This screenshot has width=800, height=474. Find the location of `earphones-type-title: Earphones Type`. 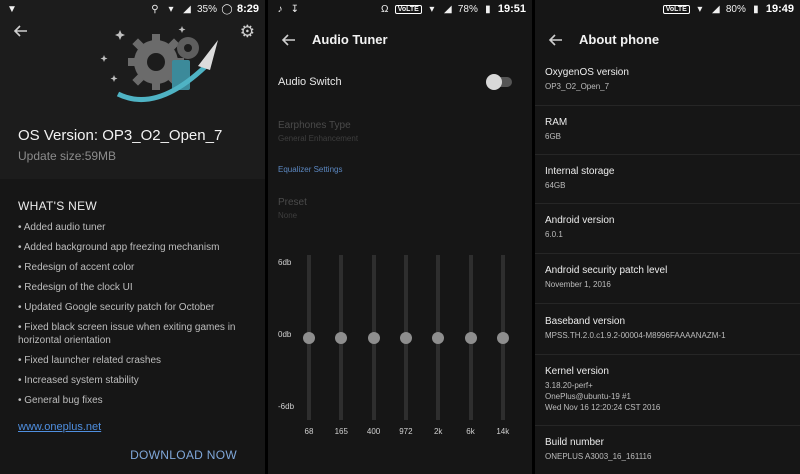

earphones-type-title: Earphones Type is located at coordinates (314, 125).